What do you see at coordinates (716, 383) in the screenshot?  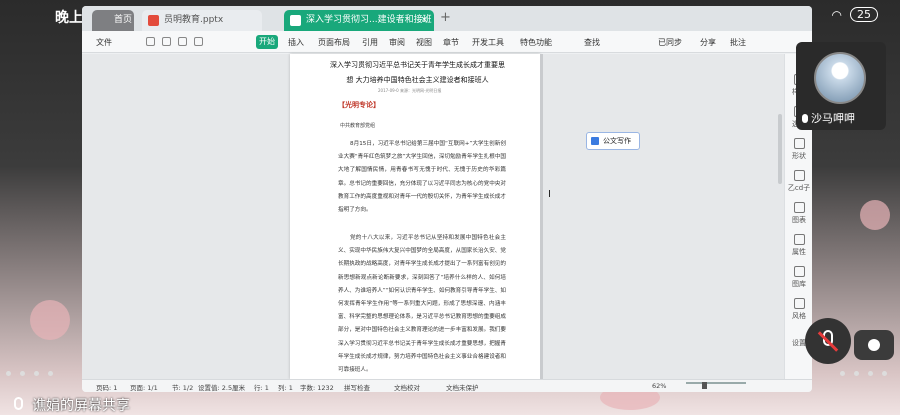 I see `zoom-slider` at bounding box center [716, 383].